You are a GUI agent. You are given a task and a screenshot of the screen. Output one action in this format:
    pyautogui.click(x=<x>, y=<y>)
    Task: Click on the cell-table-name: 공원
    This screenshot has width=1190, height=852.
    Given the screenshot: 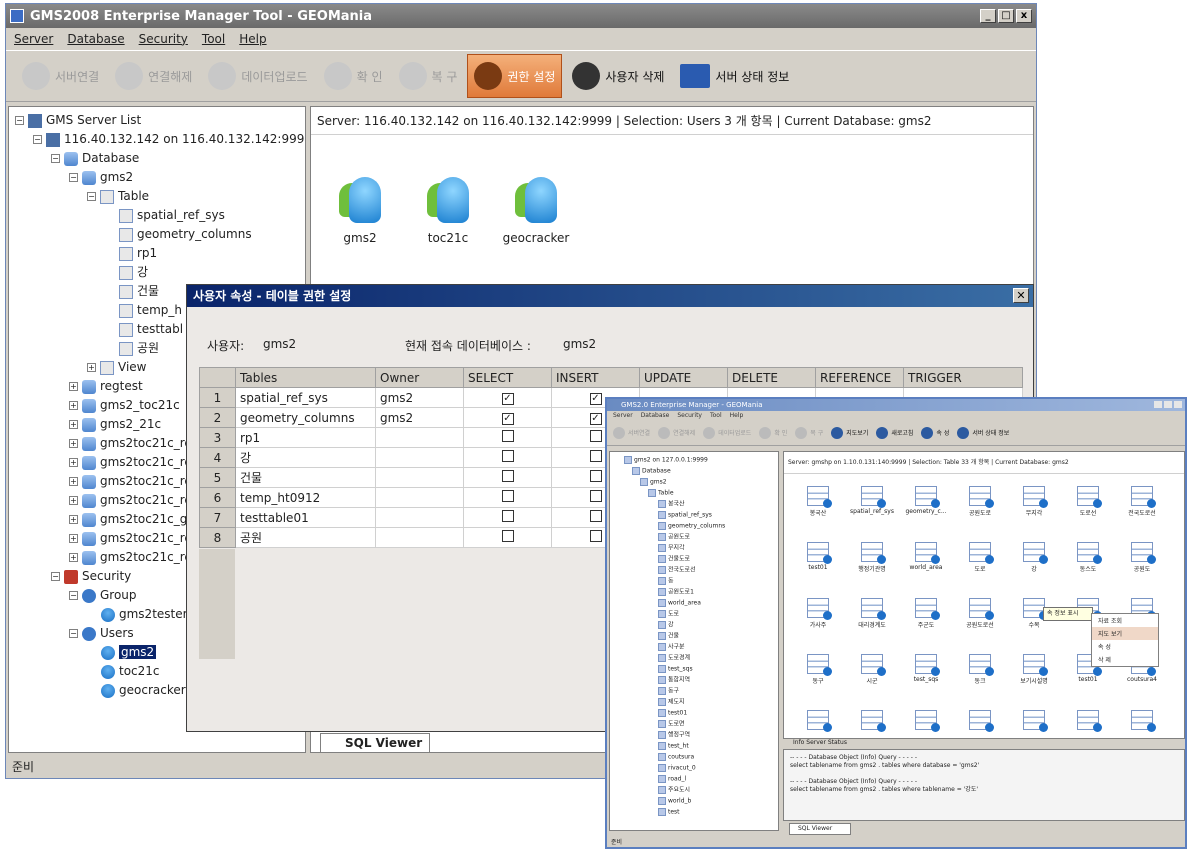 What is the action you would take?
    pyautogui.click(x=305, y=537)
    